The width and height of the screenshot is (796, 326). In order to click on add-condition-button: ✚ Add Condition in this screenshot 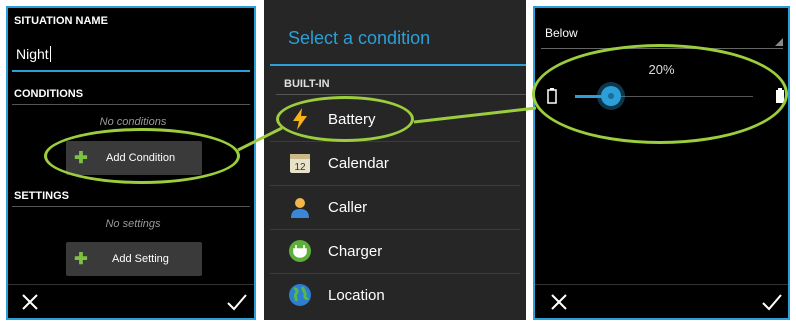, I will do `click(134, 158)`.